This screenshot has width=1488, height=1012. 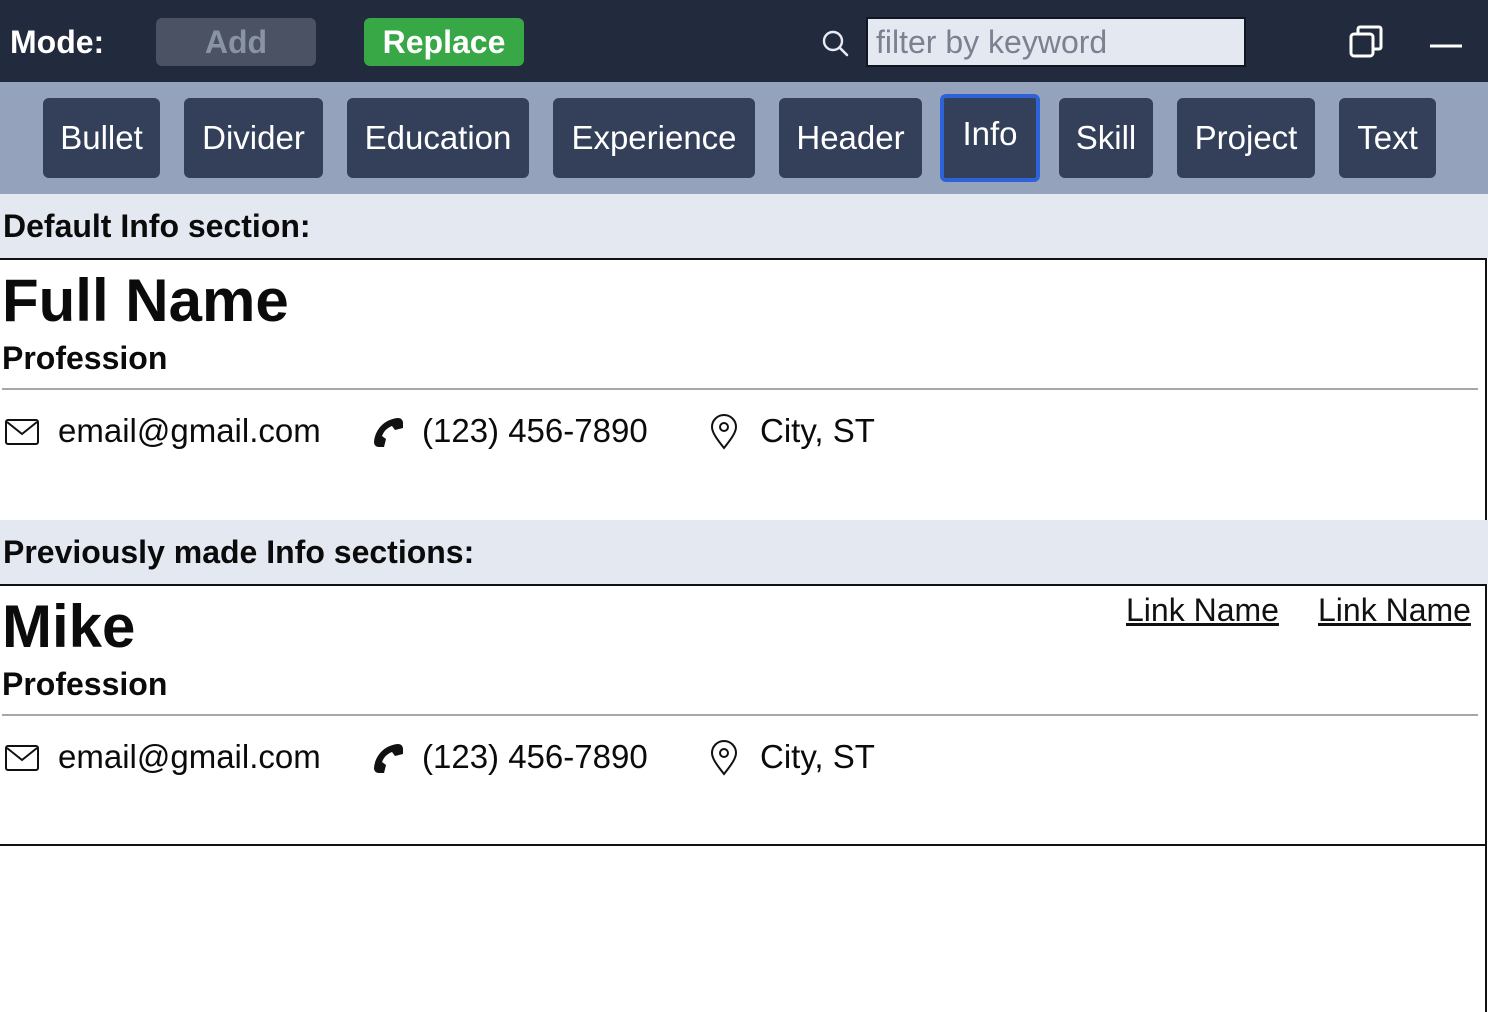 What do you see at coordinates (1446, 46) in the screenshot?
I see `minimize-icon` at bounding box center [1446, 46].